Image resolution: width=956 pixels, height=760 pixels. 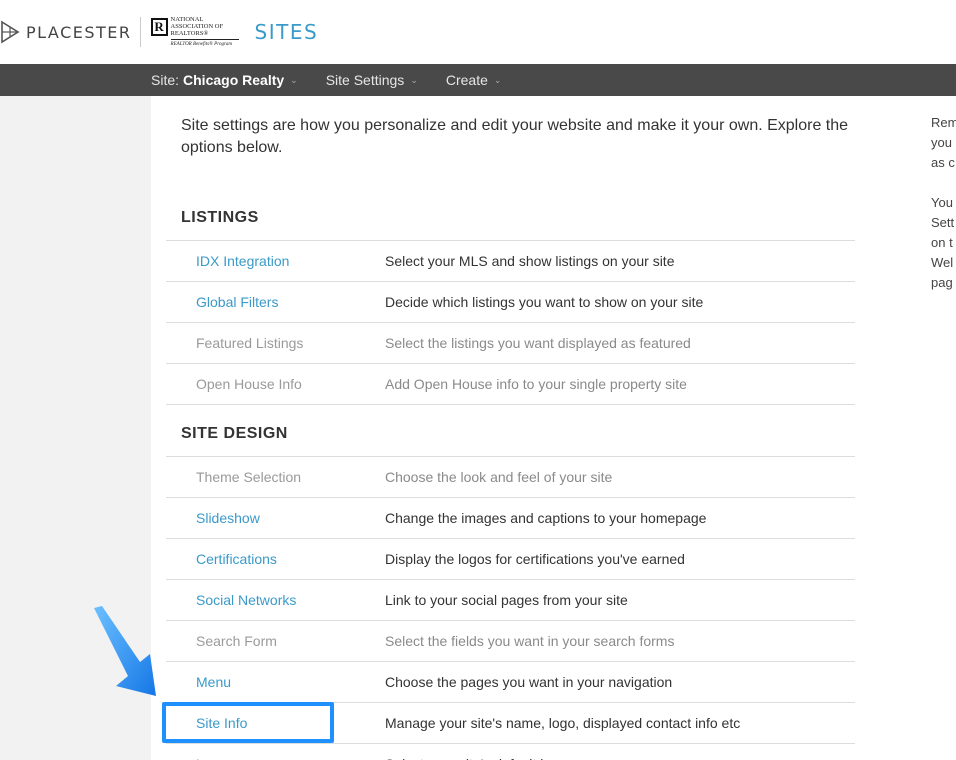 I want to click on create-menu: Create ⌄, so click(x=474, y=80).